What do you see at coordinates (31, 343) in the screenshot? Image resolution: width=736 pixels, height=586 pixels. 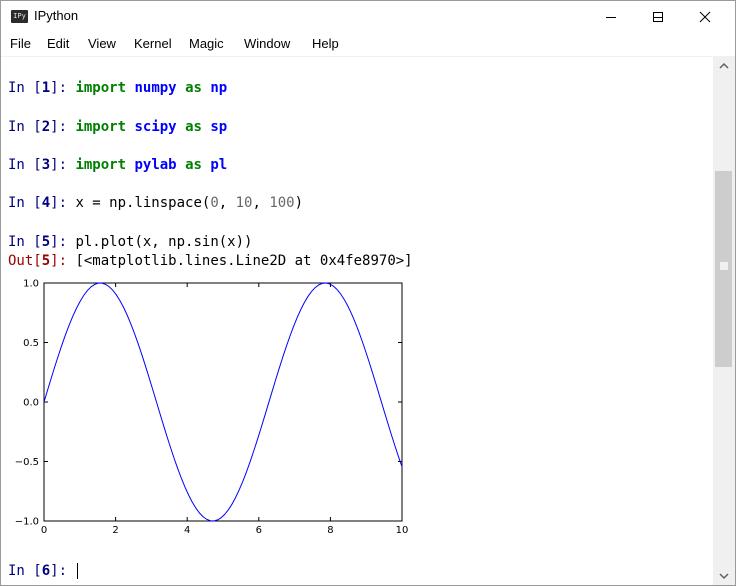 I see `y-tick-label: 0.5` at bounding box center [31, 343].